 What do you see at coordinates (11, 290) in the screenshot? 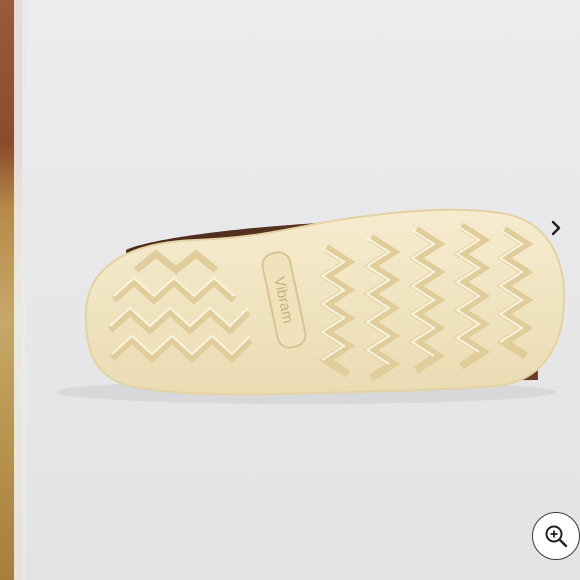
I see `previous-image-thumbnail` at bounding box center [11, 290].